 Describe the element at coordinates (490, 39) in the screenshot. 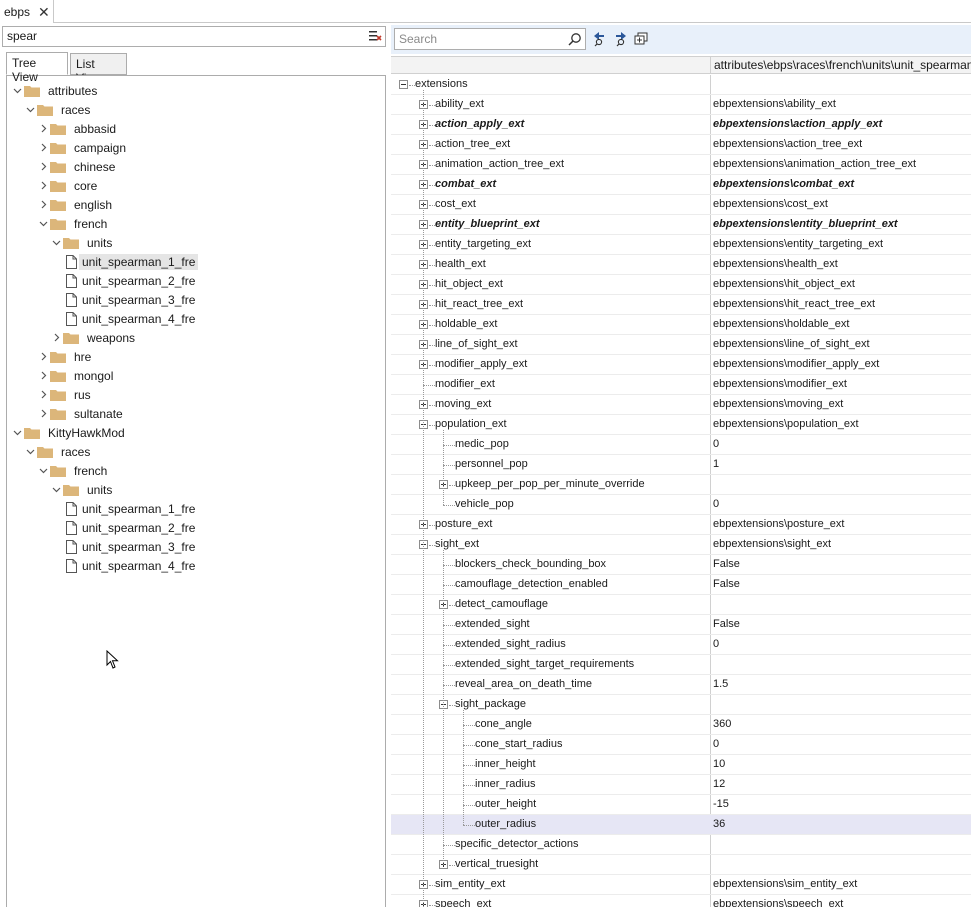

I see `search-input: Search` at that location.